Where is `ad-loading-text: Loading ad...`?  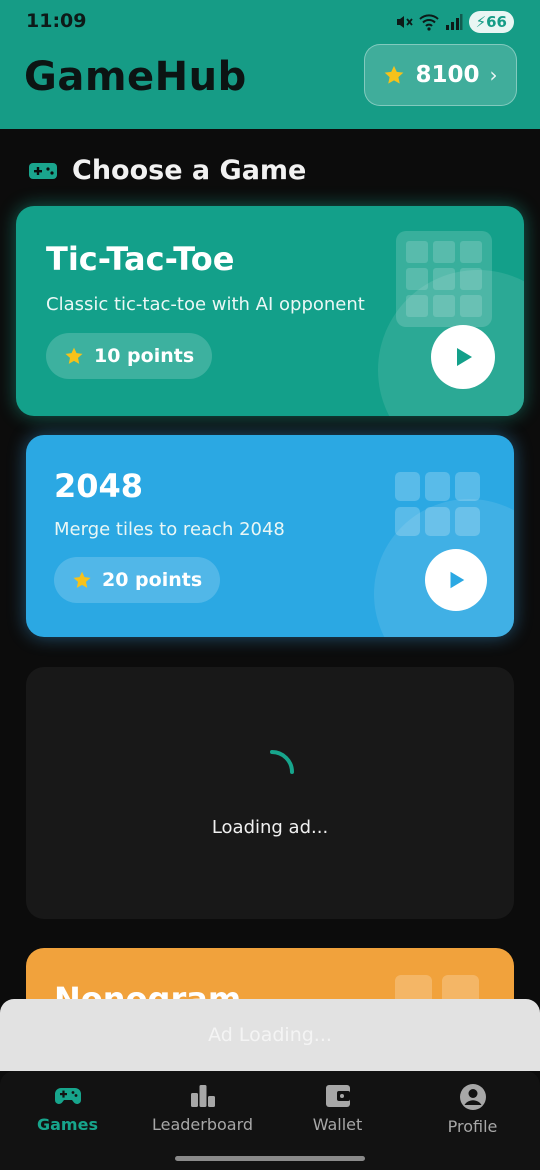
ad-loading-text: Loading ad... is located at coordinates (270, 827).